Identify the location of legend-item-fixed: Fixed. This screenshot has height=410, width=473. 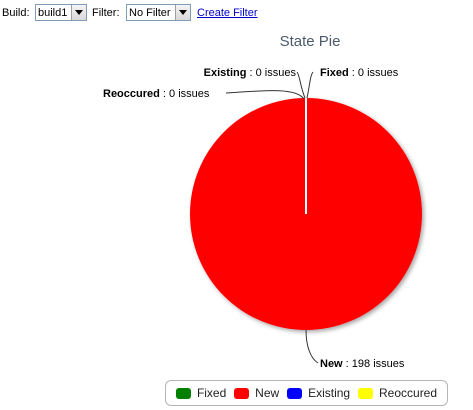
(201, 393).